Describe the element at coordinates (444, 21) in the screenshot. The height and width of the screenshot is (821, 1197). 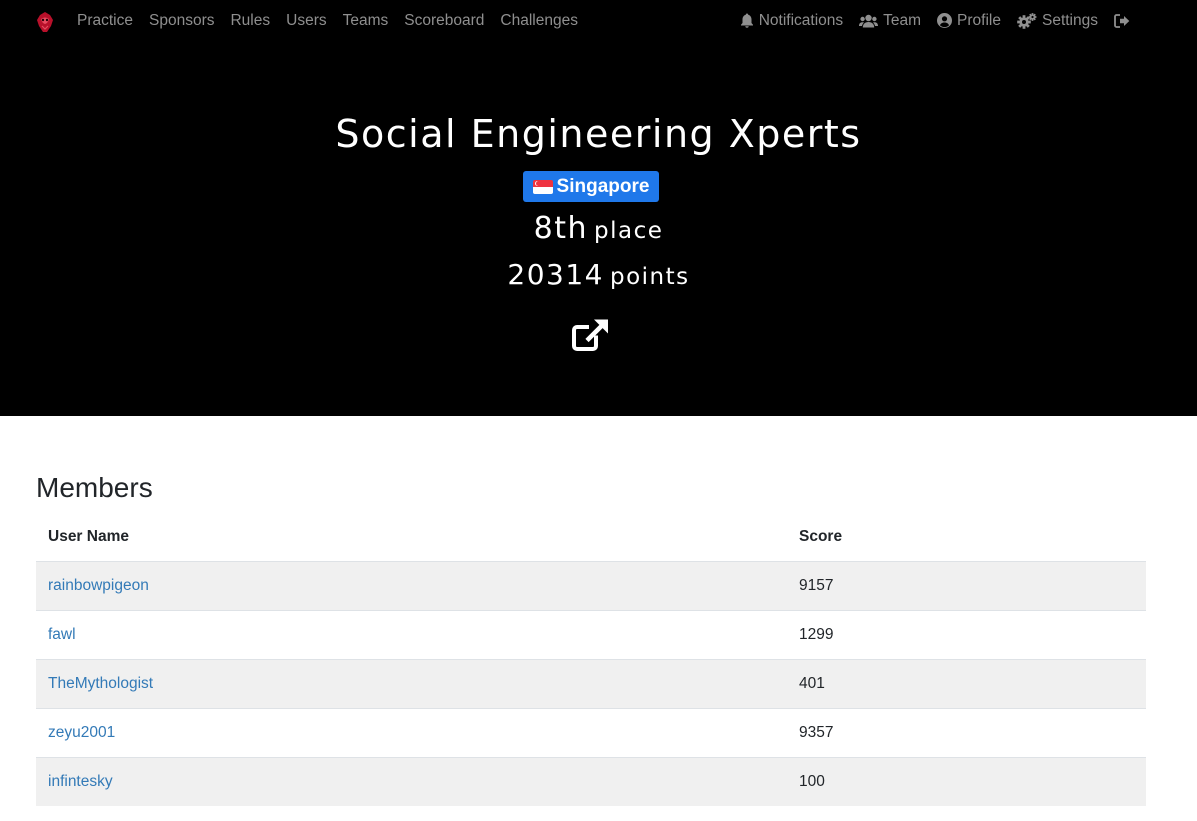
I see `nav-scoreboard: Scoreboard` at that location.